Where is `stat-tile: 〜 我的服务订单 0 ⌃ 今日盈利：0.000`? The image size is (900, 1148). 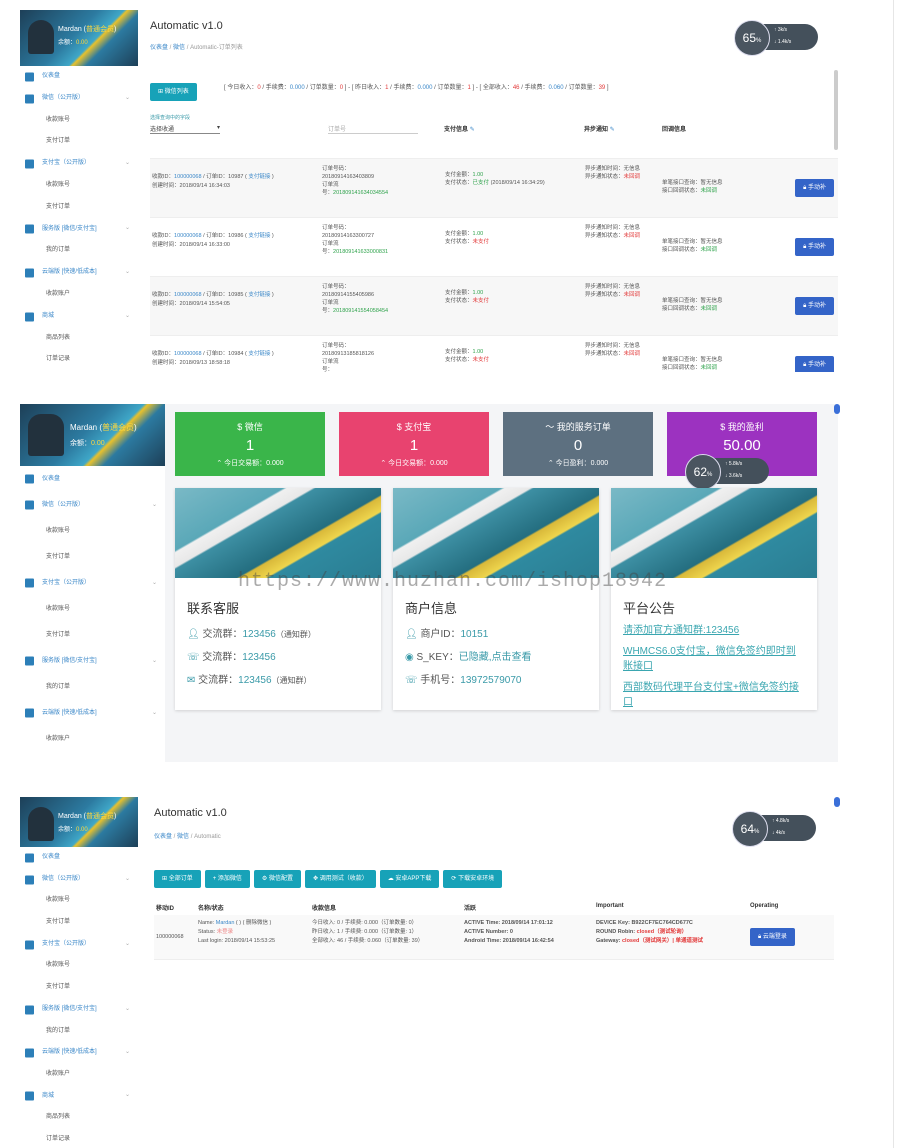 stat-tile: 〜 我的服务订单 0 ⌃ 今日盈利：0.000 is located at coordinates (578, 444).